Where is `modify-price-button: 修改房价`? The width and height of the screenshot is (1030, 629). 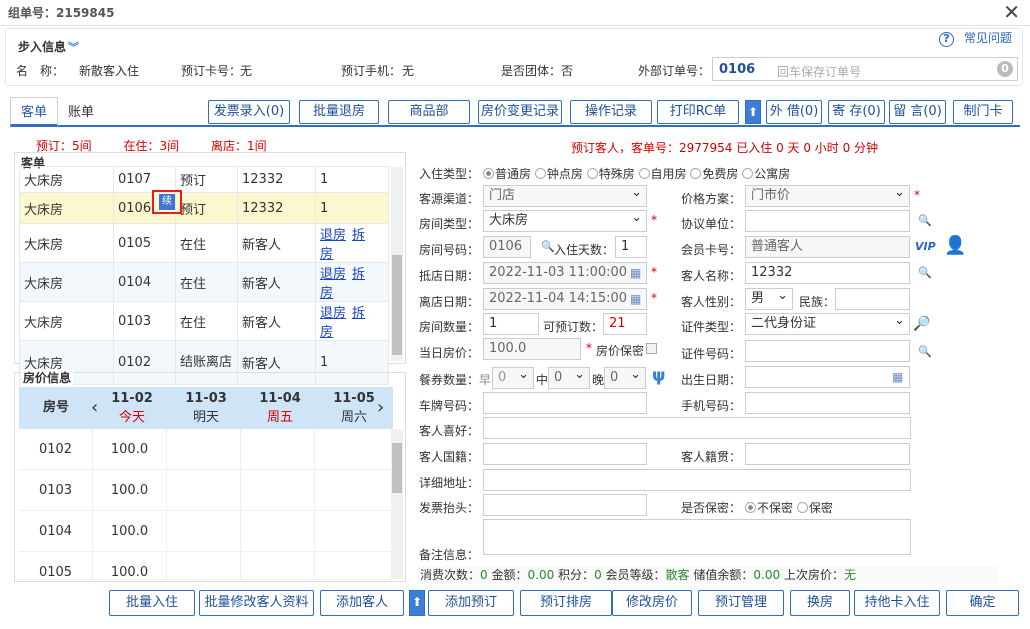
modify-price-button: 修改房价 is located at coordinates (652, 603).